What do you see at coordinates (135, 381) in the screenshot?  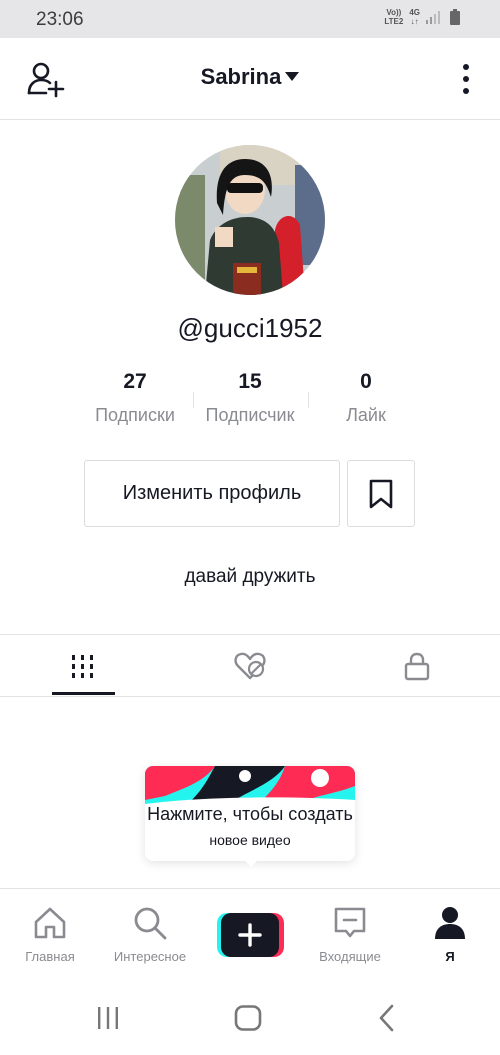 I see `following-count: 27` at bounding box center [135, 381].